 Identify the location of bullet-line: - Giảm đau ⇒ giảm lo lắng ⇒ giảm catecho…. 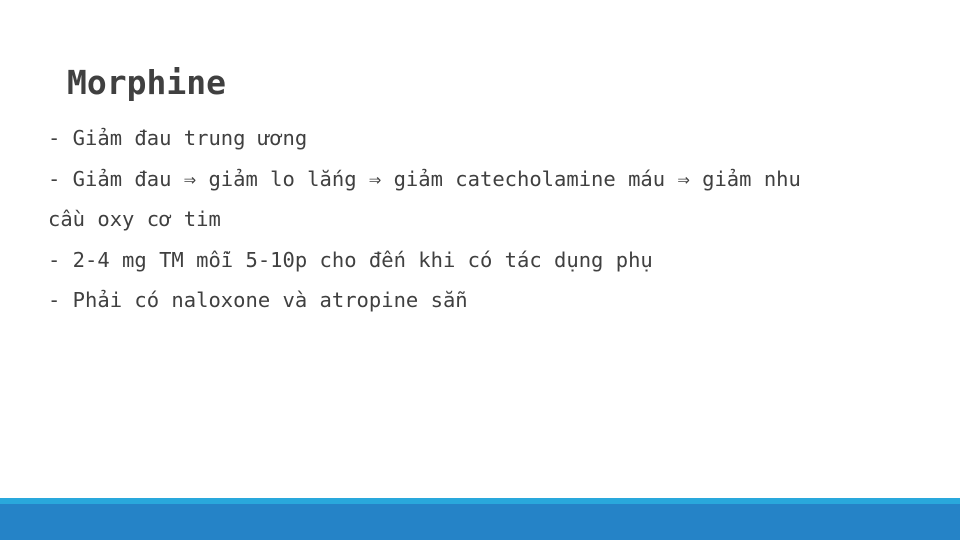
(424, 178).